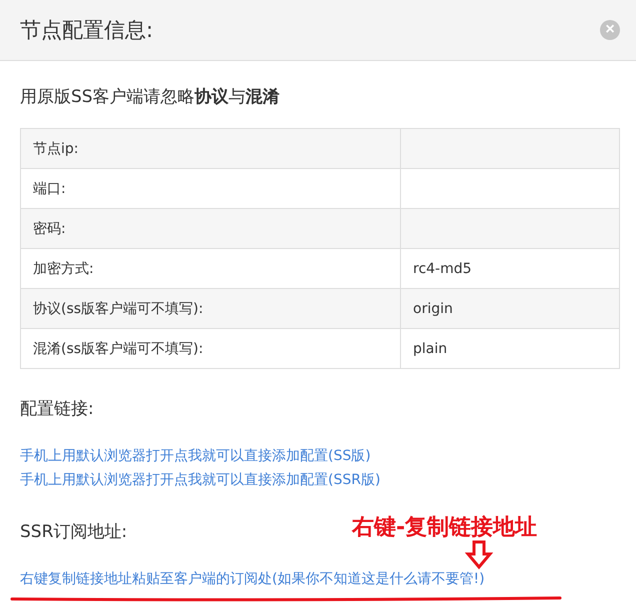 Image resolution: width=636 pixels, height=611 pixels. I want to click on table-cell: 混淆(ss版客户端可不填写):, so click(210, 348).